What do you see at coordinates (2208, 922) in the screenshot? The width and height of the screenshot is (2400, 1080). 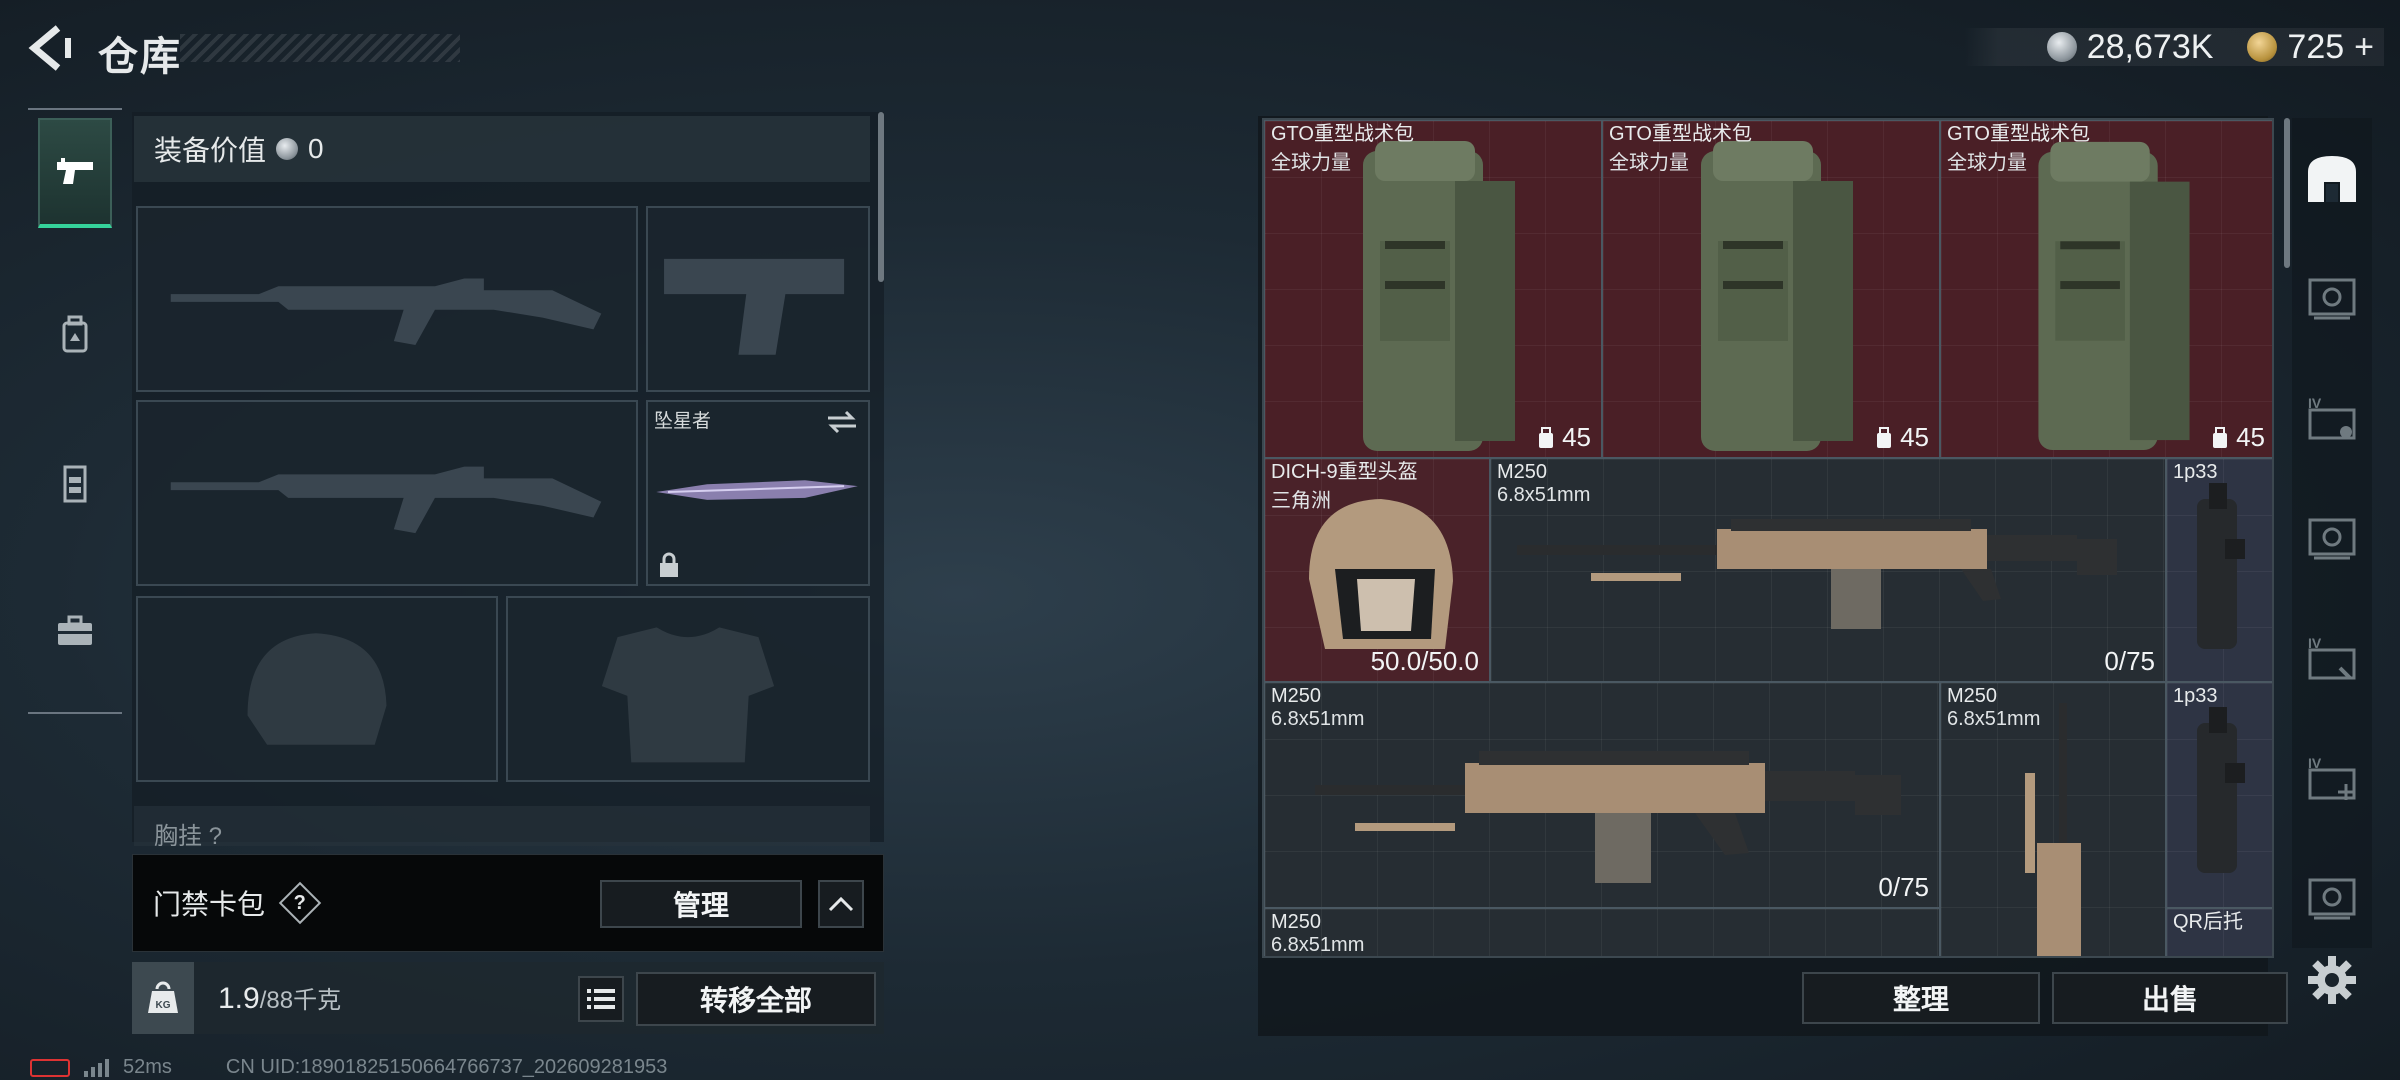 I see `item-name: QR后托` at bounding box center [2208, 922].